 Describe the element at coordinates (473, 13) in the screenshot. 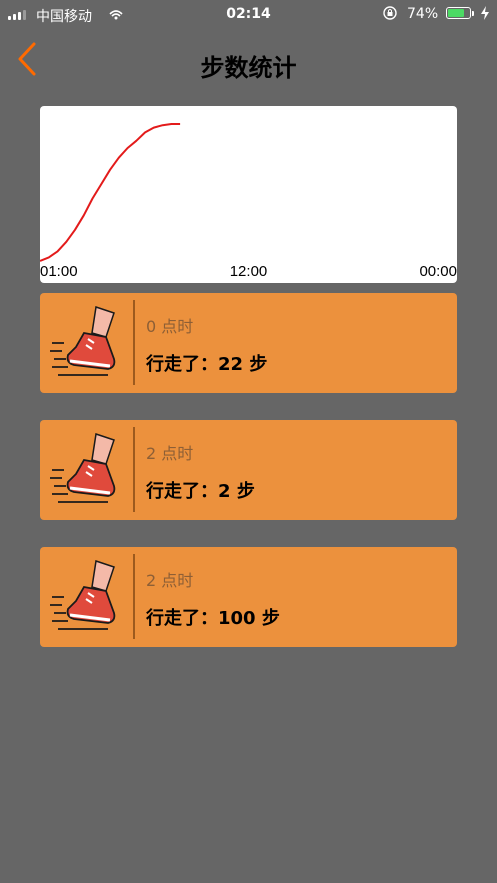

I see `battery-nub` at that location.